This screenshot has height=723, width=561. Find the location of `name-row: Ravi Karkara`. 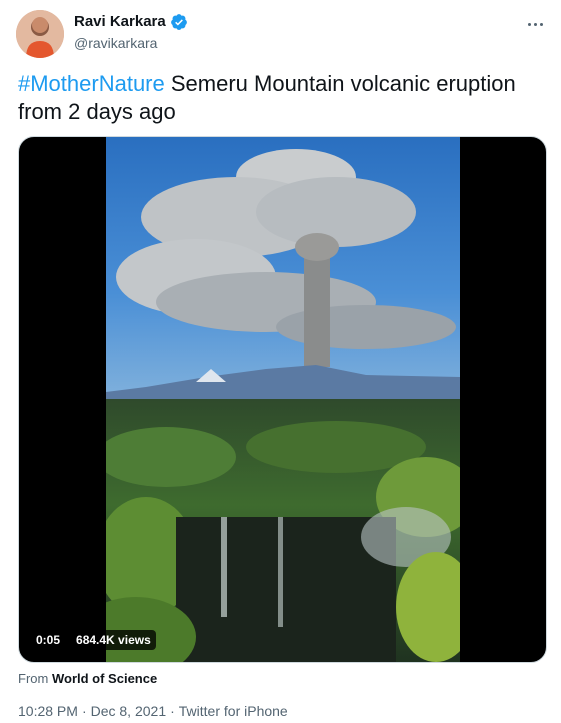

name-row: Ravi Karkara is located at coordinates (131, 22).